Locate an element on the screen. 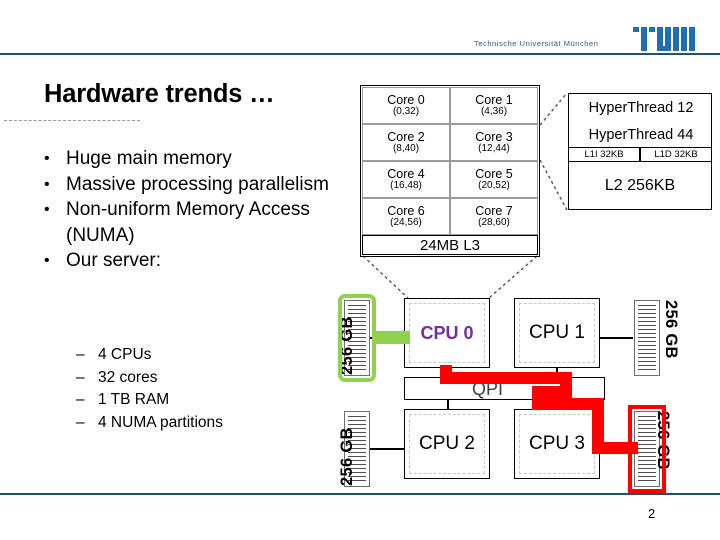 The height and width of the screenshot is (540, 720). cpu-1-box: CPU 1 is located at coordinates (557, 333).